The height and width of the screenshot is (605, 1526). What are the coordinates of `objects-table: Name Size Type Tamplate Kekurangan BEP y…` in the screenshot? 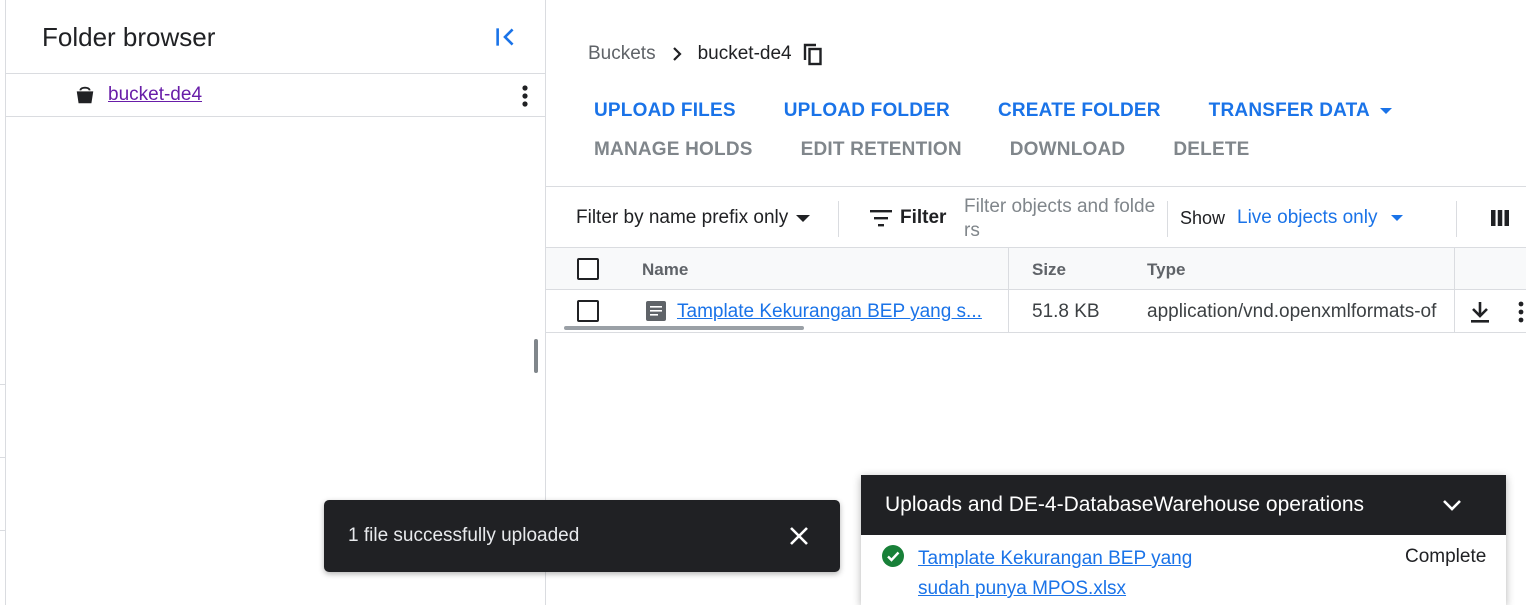 It's located at (1036, 290).